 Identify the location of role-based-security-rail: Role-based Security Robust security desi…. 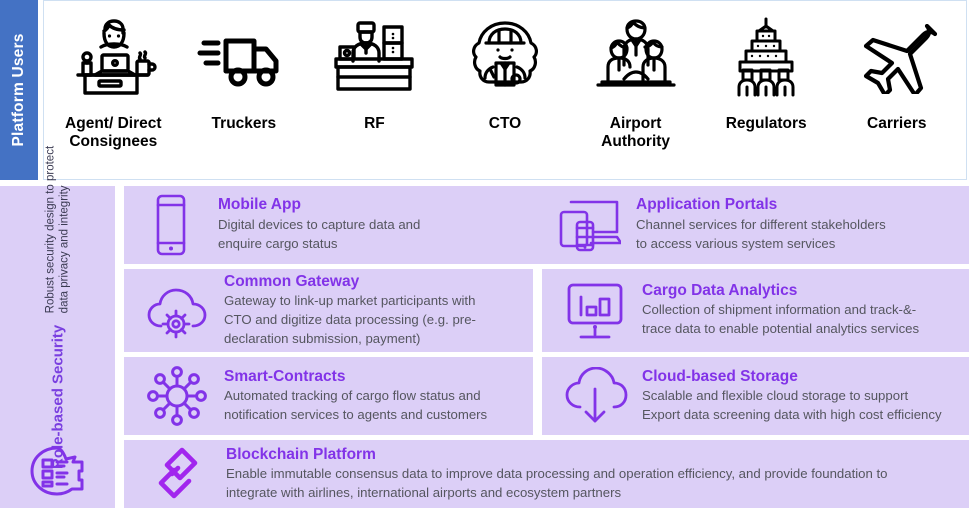
(57, 327).